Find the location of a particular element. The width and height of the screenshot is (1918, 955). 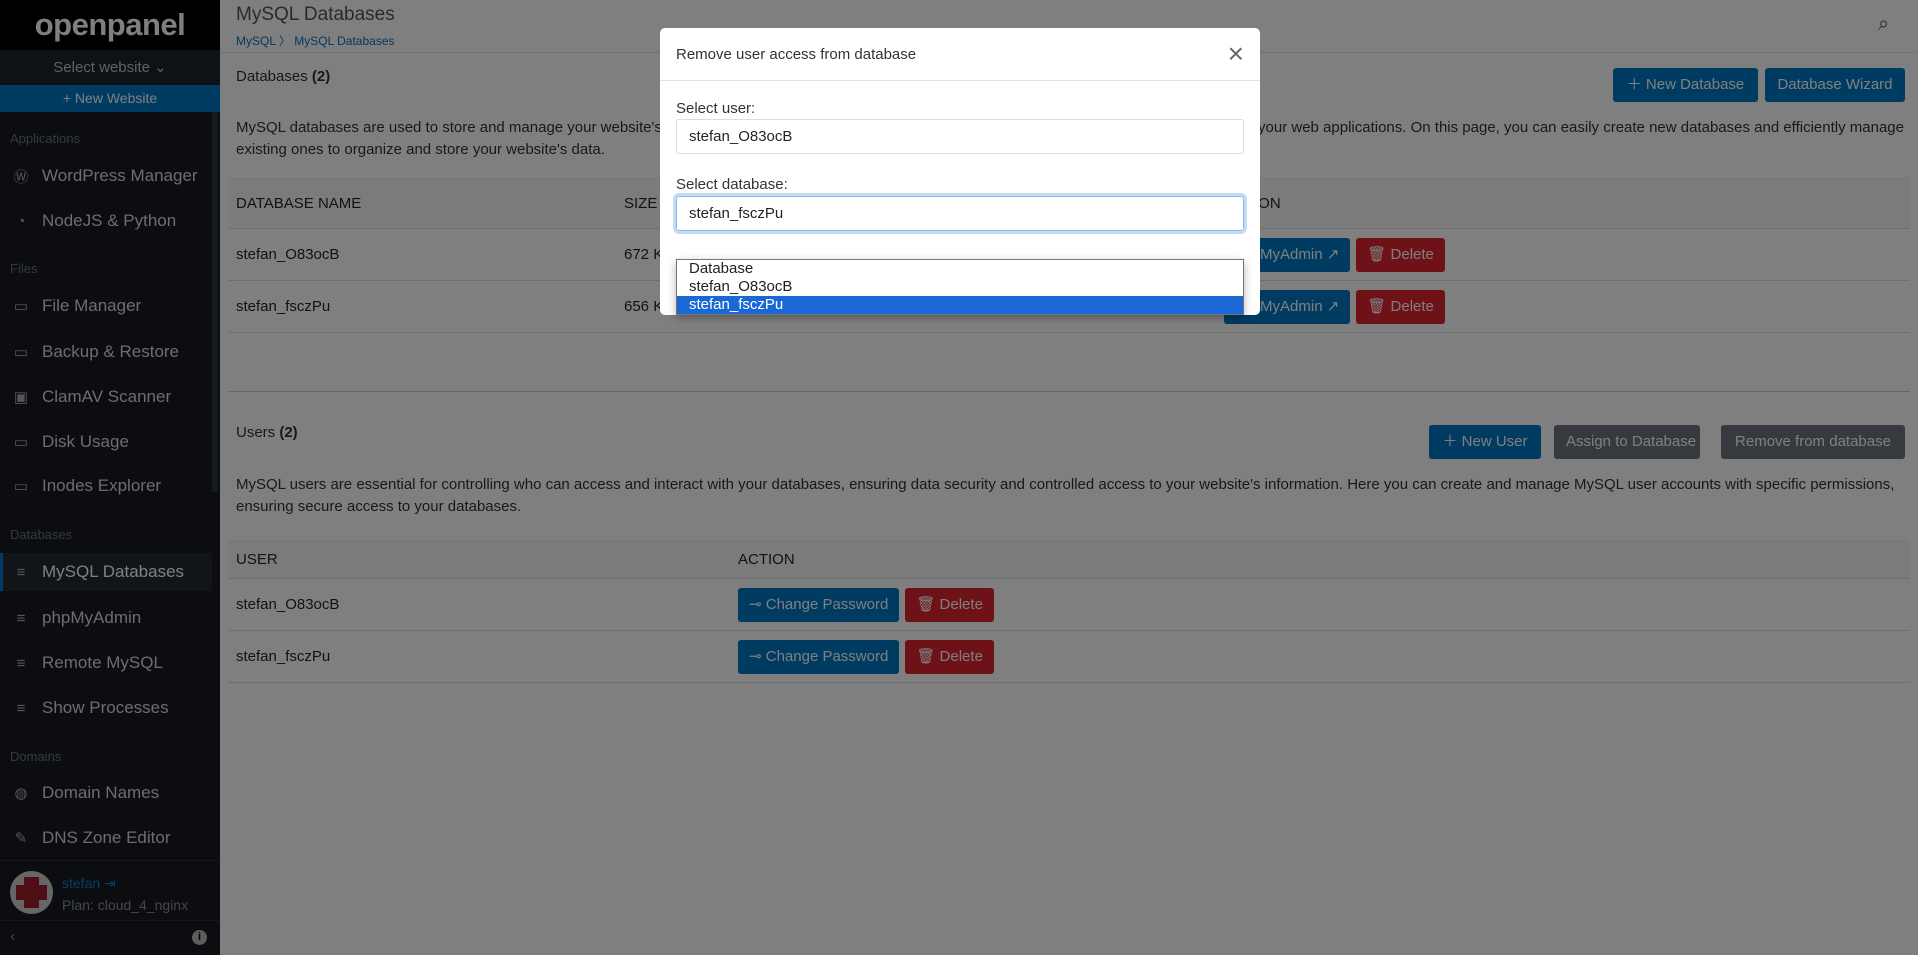

database-dropdown-list: Database stefan_O83ocB stefan_fsczPu is located at coordinates (960, 287).